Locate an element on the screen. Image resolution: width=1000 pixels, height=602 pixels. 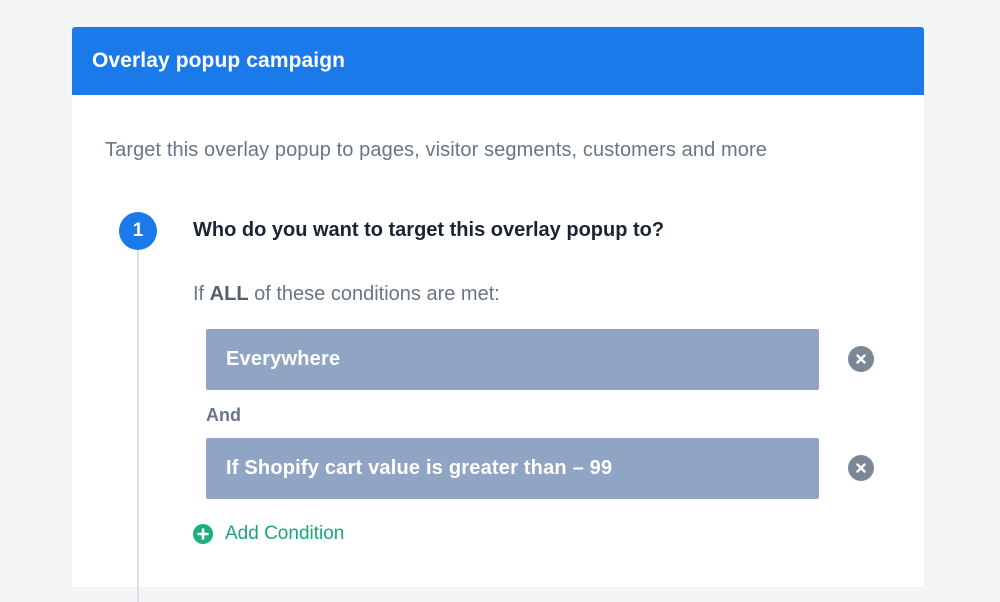
intro-prefix: If is located at coordinates (201, 294).